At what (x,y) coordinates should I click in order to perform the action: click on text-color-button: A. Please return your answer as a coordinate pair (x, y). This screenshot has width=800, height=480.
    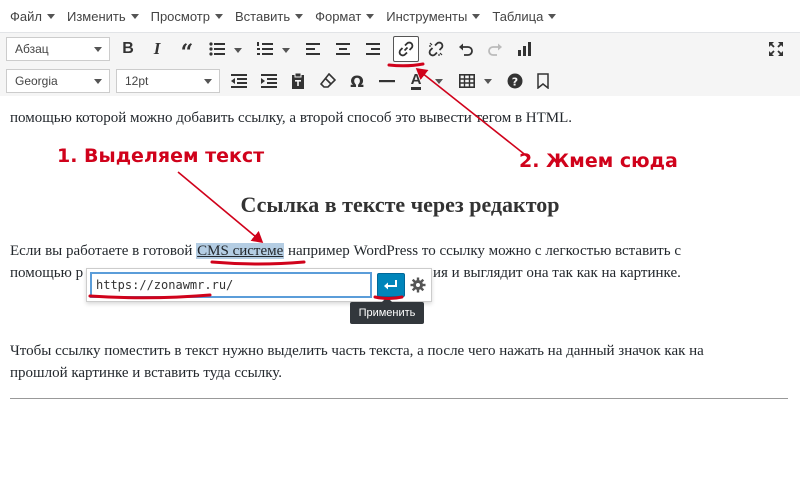
    Looking at the image, I should click on (416, 81).